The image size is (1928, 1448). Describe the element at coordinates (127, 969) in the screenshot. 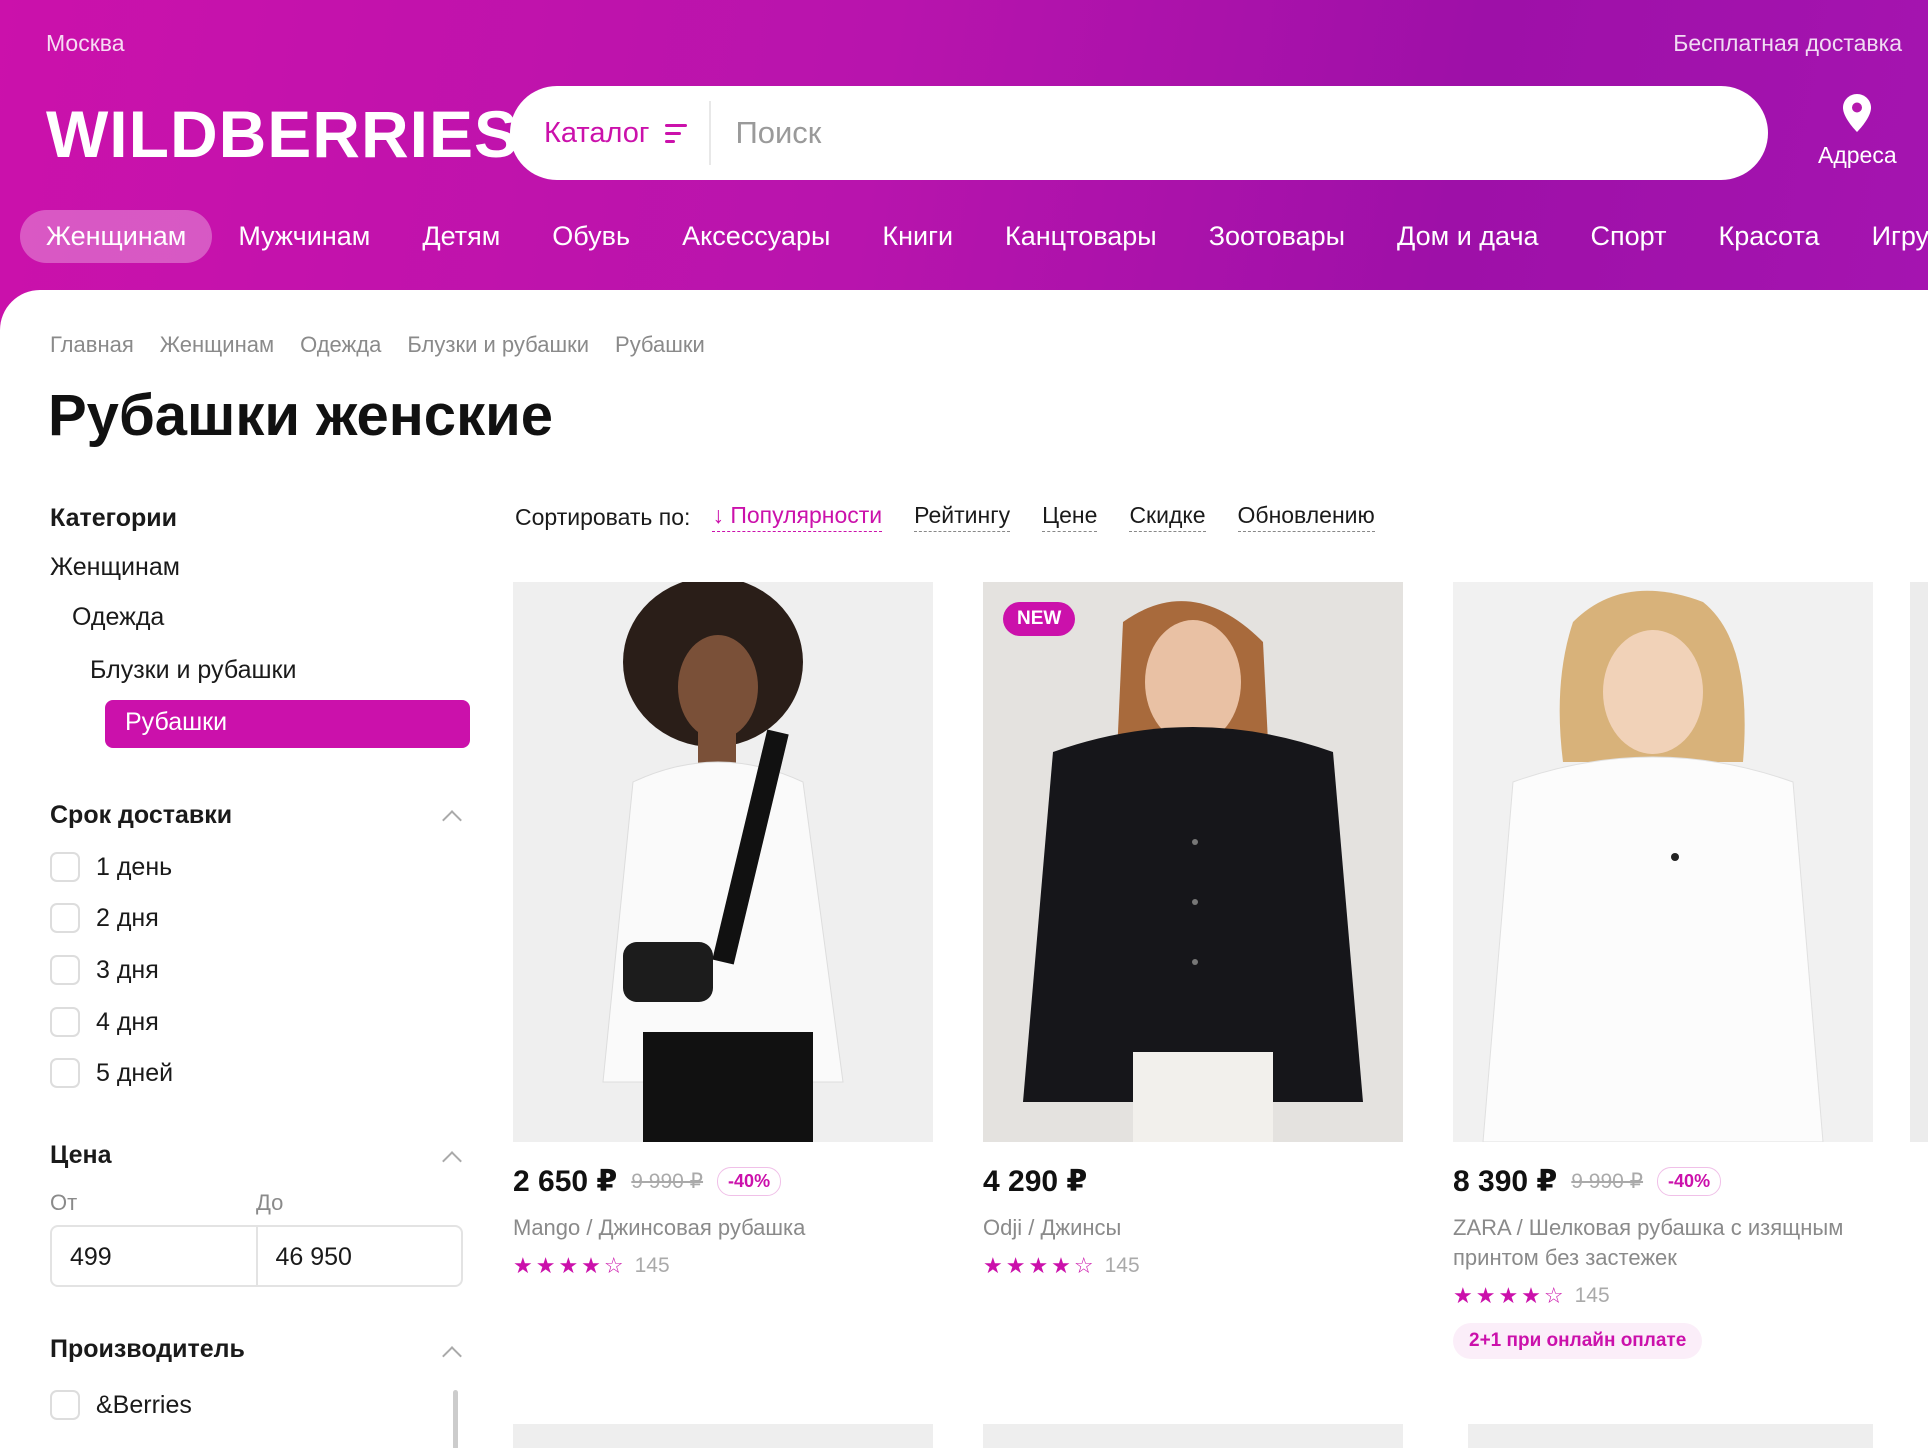

I see `delivery-option-label: 3 дня` at that location.